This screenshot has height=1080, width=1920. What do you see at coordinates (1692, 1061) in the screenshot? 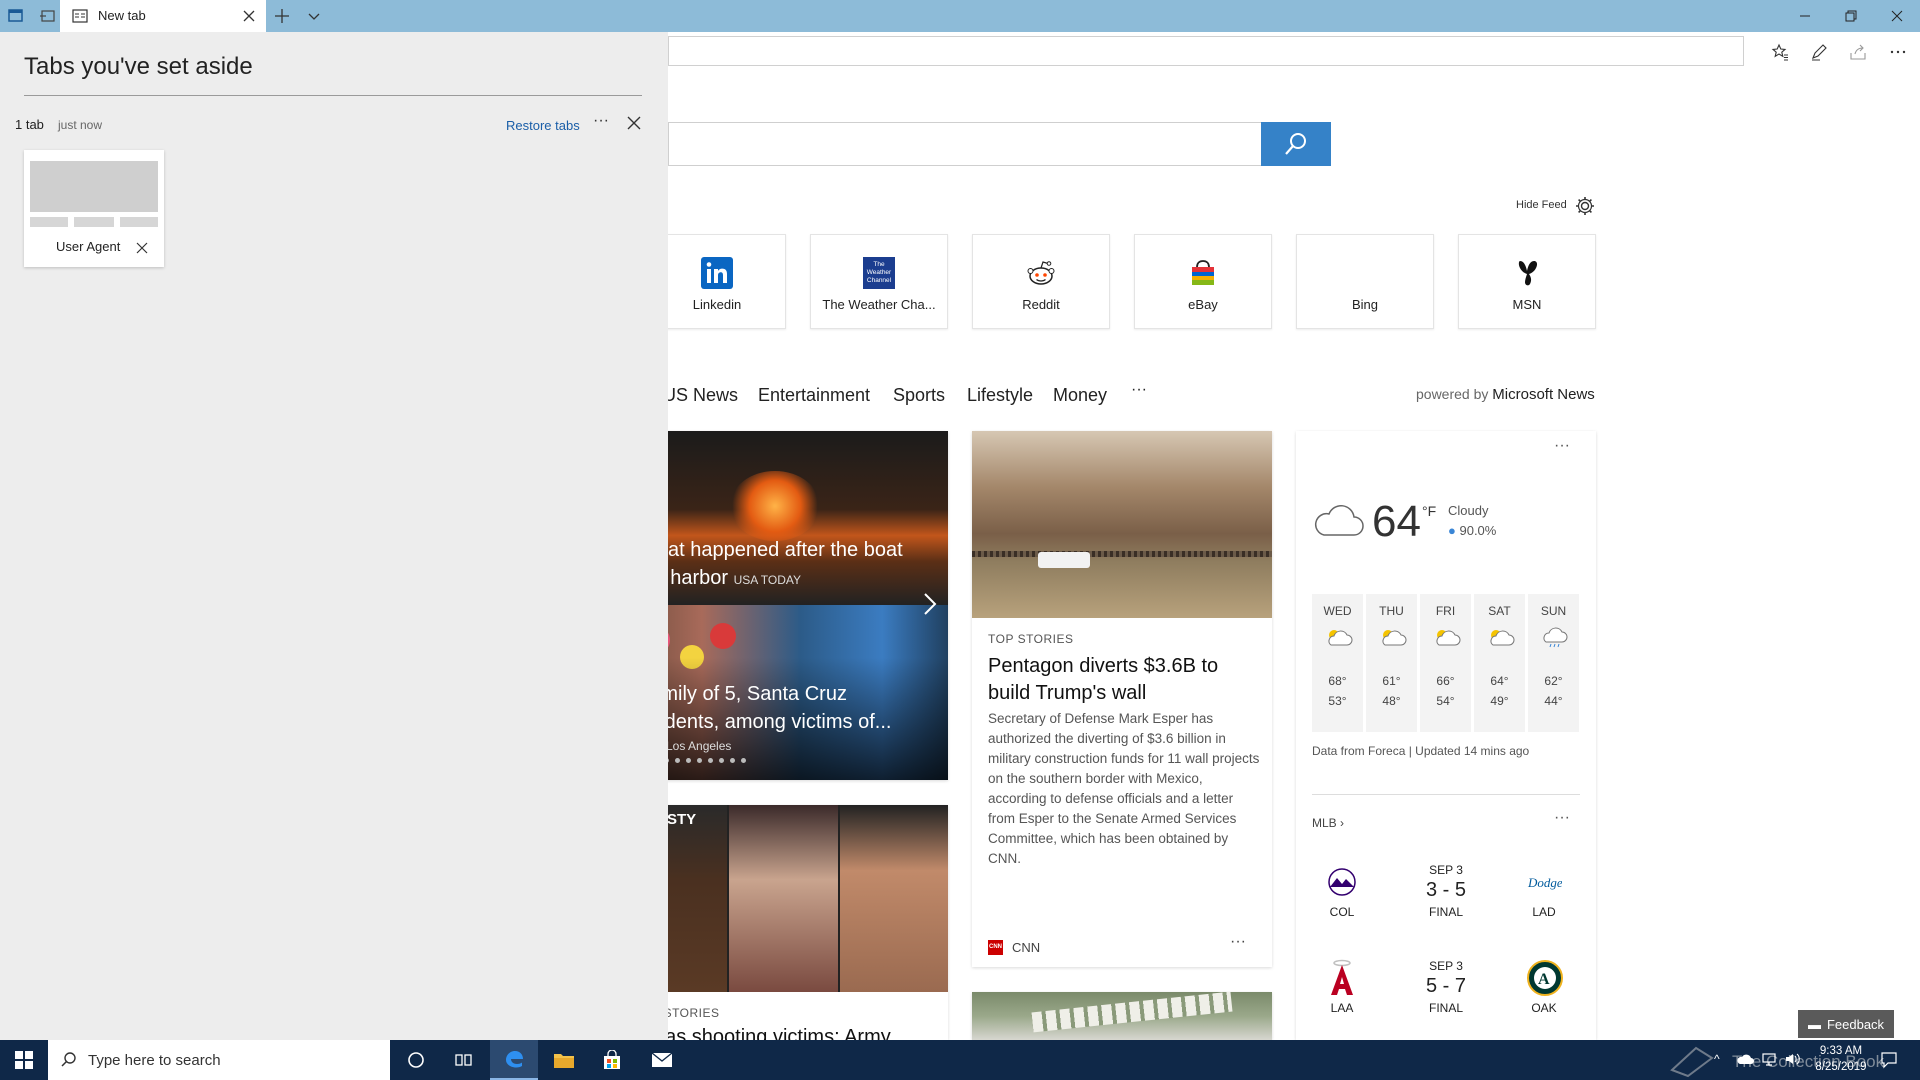
I see `watermark-book-icon` at bounding box center [1692, 1061].